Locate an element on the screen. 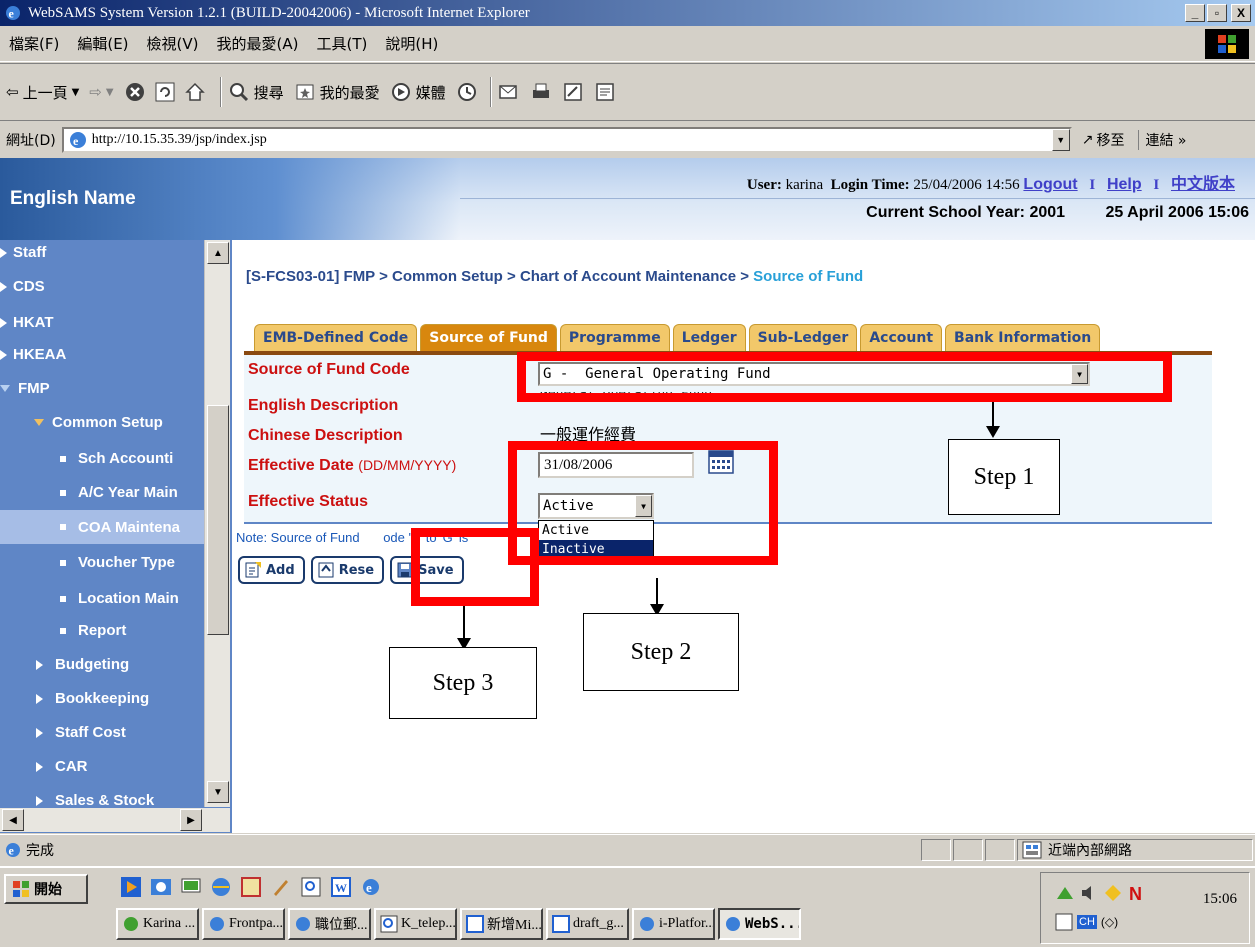  nav-item-staff-cost: Staff Cost is located at coordinates (81, 732).